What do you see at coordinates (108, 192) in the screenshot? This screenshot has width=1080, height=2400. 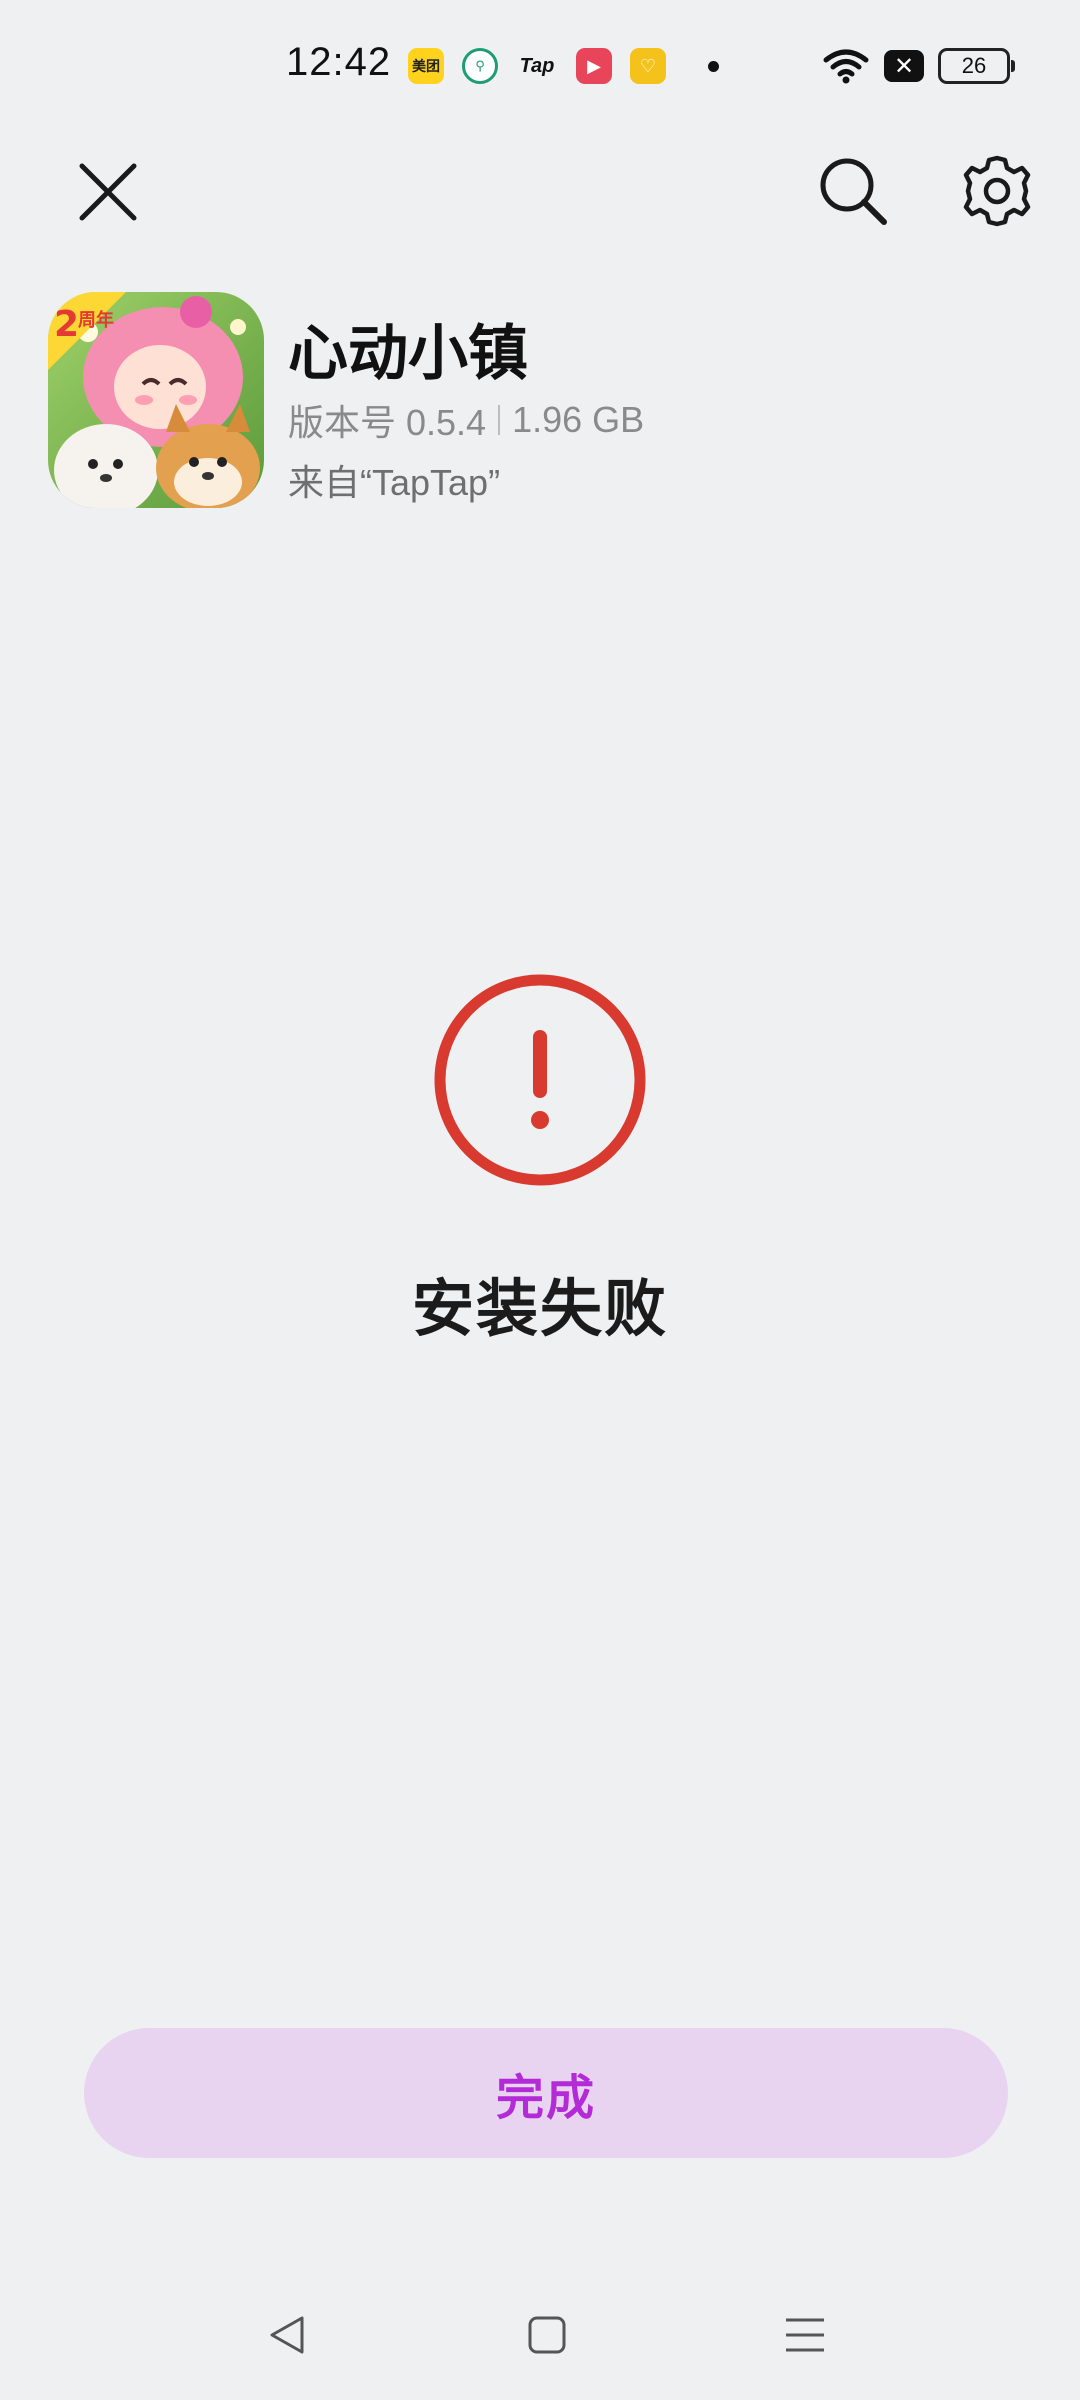 I see `close-icon` at bounding box center [108, 192].